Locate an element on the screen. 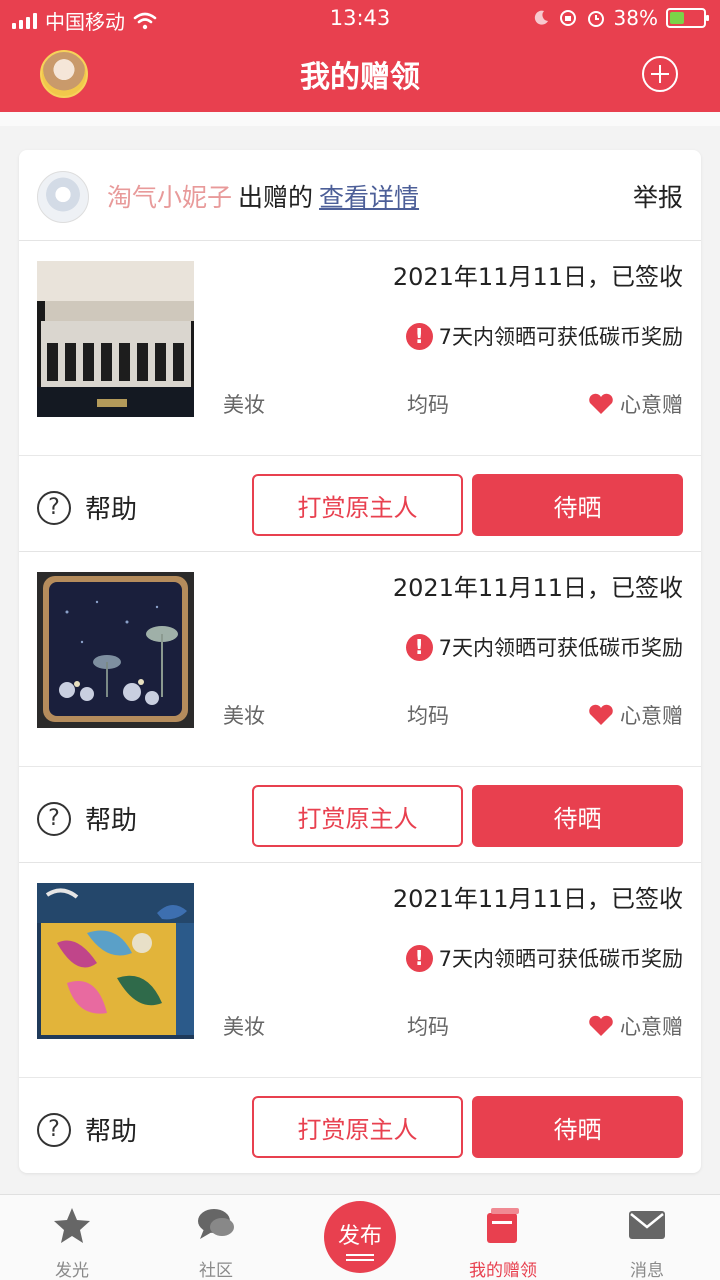 This screenshot has width=720, height=1280. tab-label: 消息 is located at coordinates (647, 1270).